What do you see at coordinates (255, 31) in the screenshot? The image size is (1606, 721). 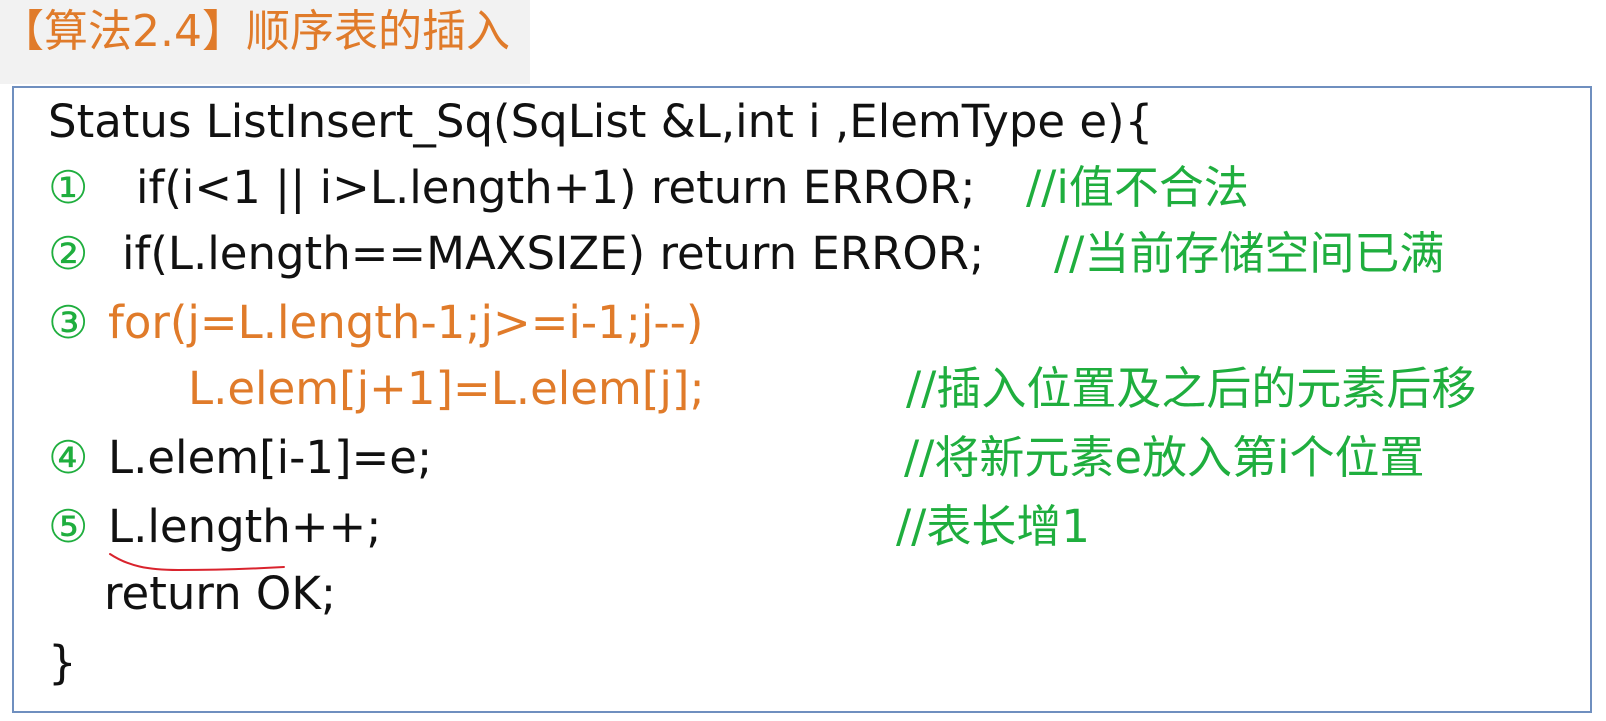 I see `slide-title: 【算法2.4】顺序表的插入` at bounding box center [255, 31].